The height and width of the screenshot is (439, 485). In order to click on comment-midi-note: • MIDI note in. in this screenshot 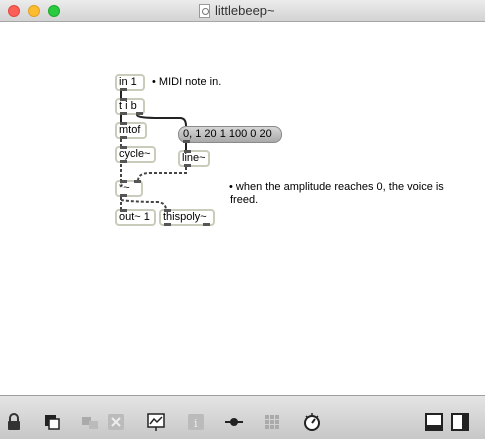, I will do `click(187, 82)`.